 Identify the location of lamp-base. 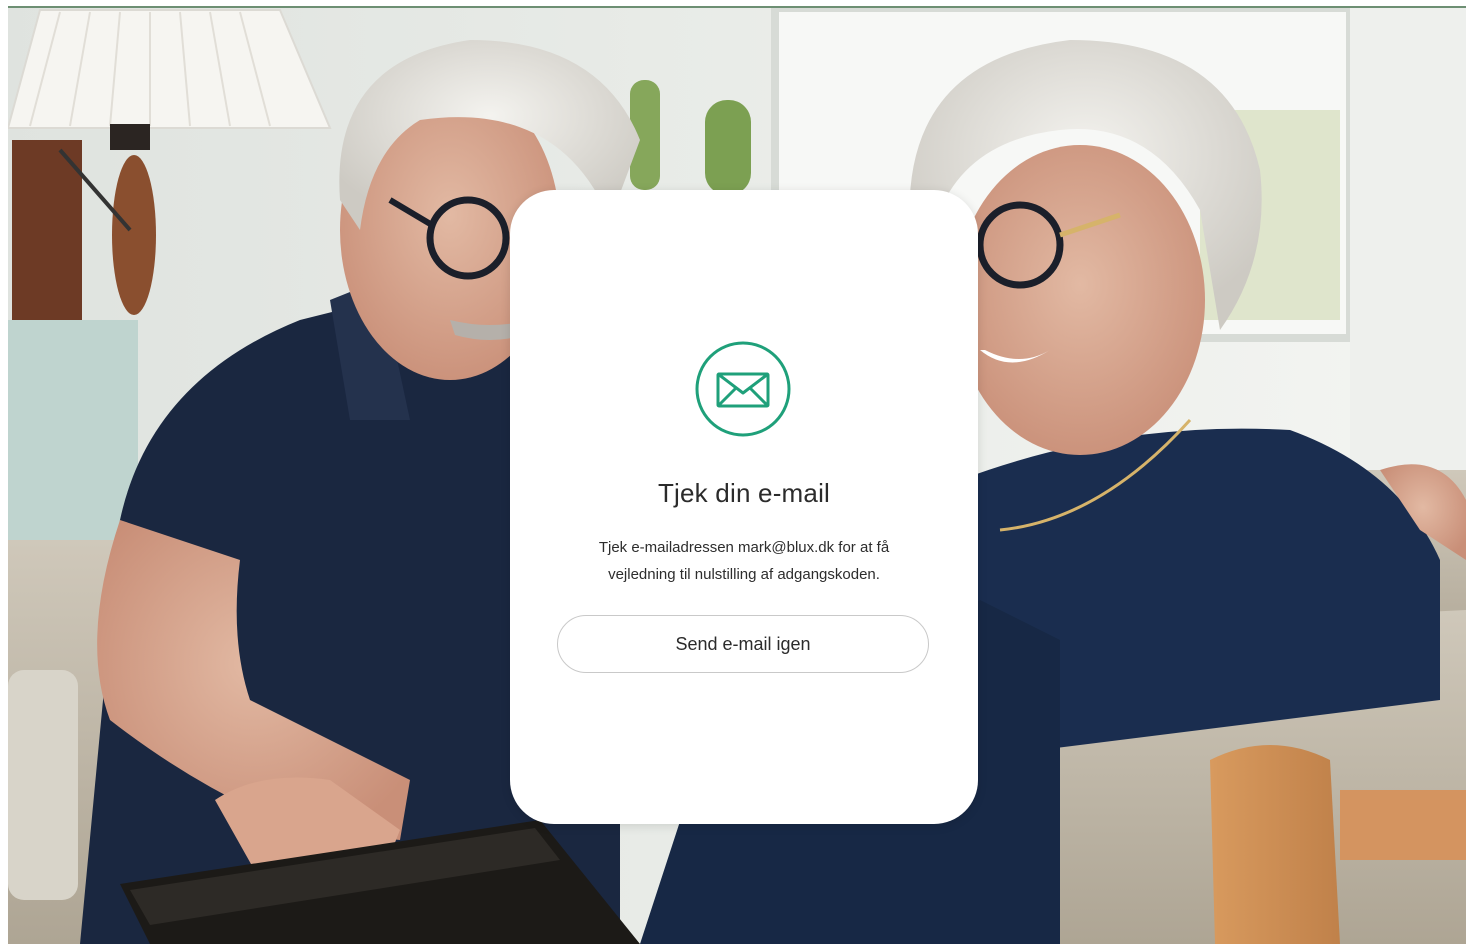
(130, 137).